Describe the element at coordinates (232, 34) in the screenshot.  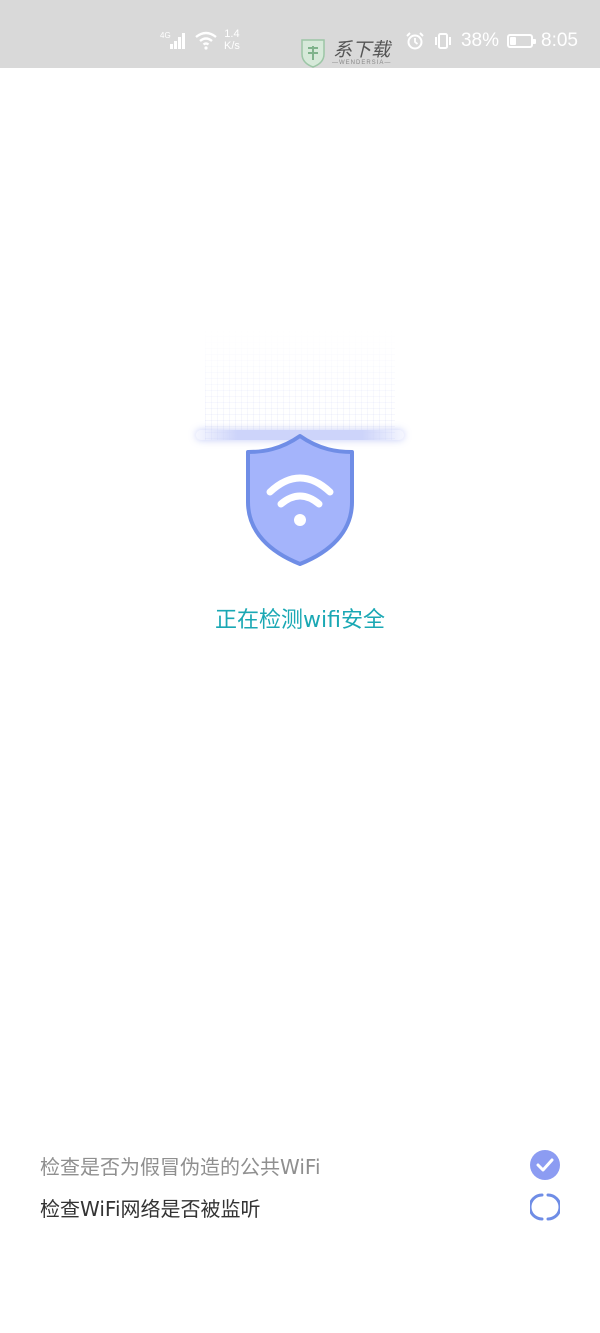
I see `speed-value: 1.4` at that location.